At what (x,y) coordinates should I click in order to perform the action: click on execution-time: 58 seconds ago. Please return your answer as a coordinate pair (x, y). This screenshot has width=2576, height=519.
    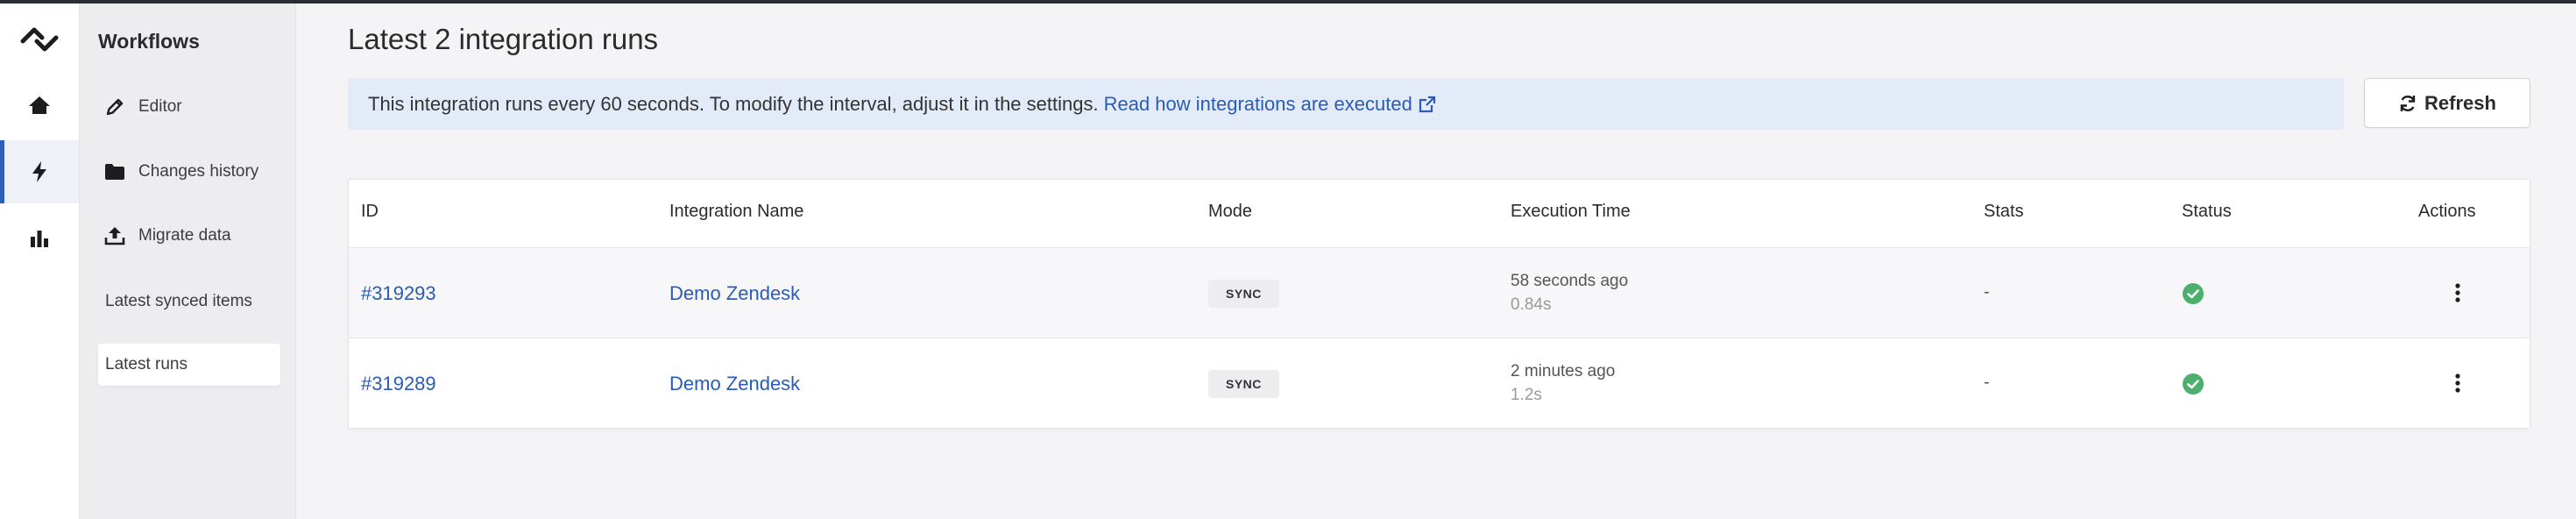
    Looking at the image, I should click on (1570, 281).